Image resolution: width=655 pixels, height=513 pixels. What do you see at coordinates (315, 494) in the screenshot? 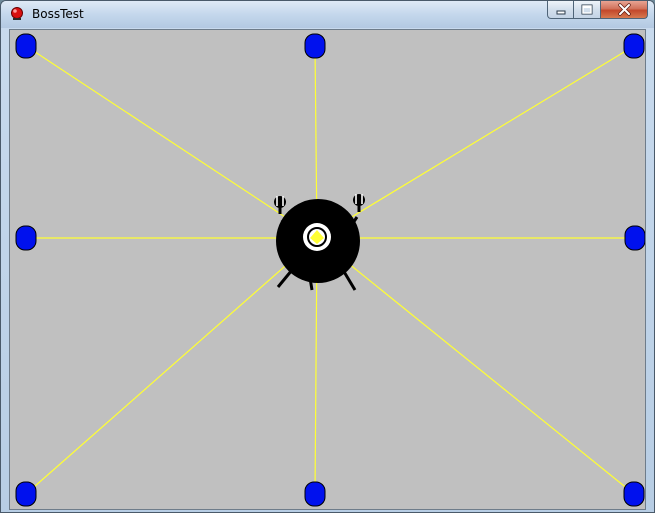
I see `emitter-node-bottom-center` at bounding box center [315, 494].